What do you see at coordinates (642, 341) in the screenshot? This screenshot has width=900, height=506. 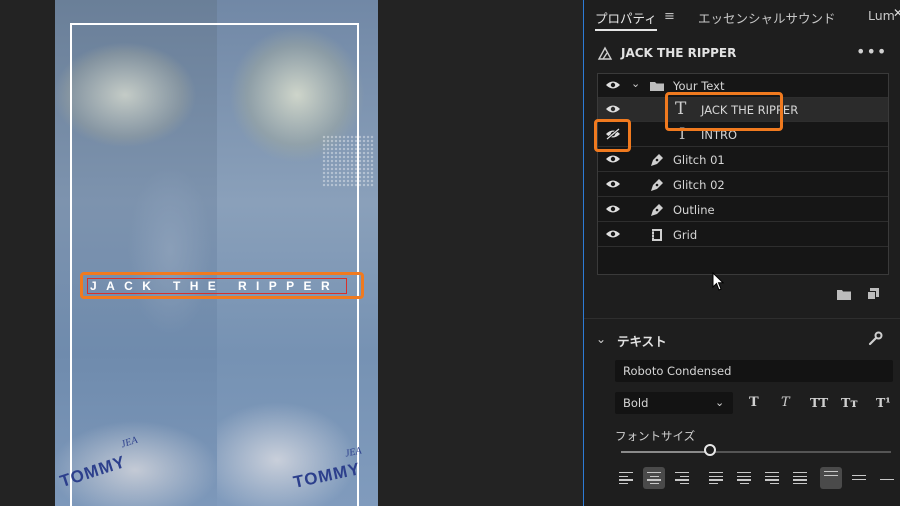 I see `text-section-title: テキスト` at bounding box center [642, 341].